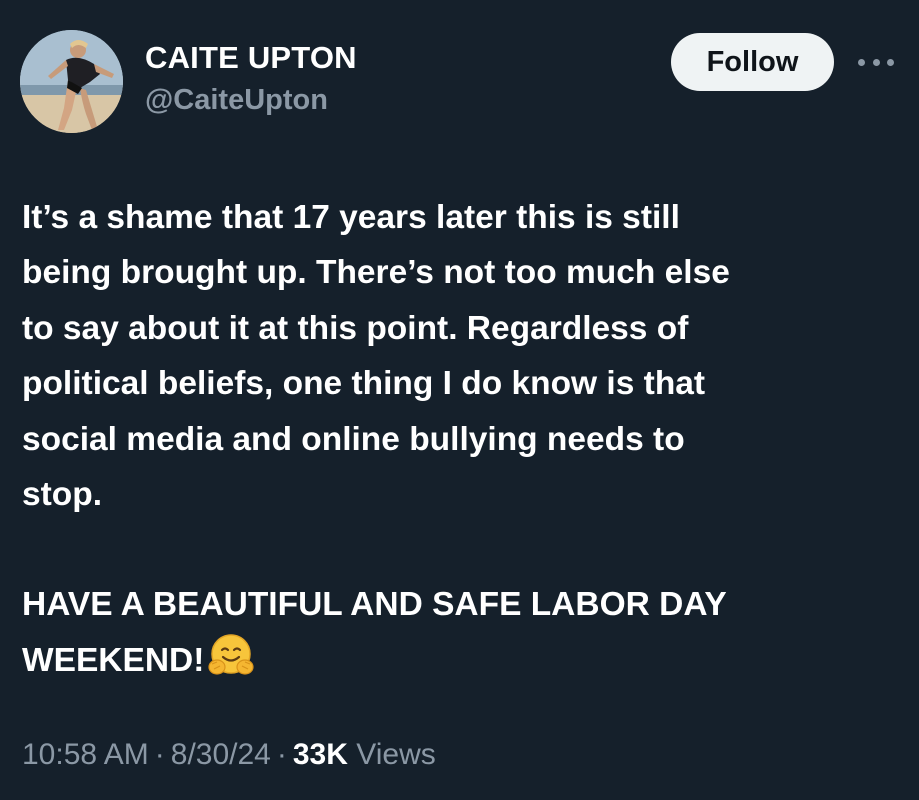 The height and width of the screenshot is (800, 919). What do you see at coordinates (236, 100) in the screenshot?
I see `author-handle: @CaiteUpton` at bounding box center [236, 100].